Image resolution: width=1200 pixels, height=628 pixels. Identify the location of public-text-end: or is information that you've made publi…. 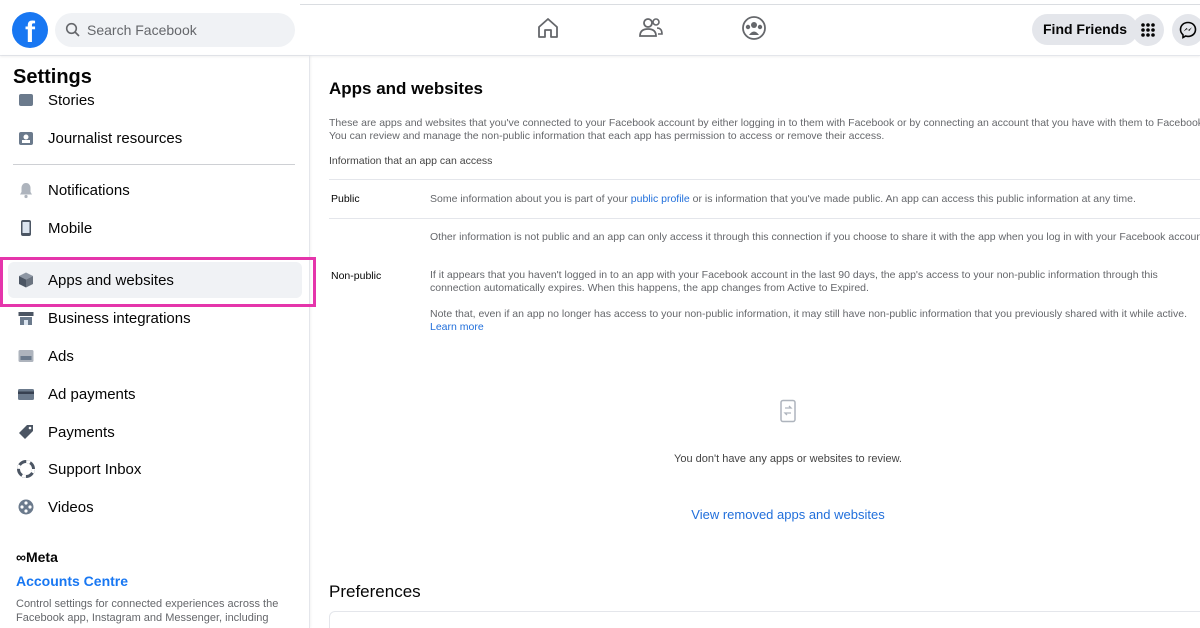
(912, 199).